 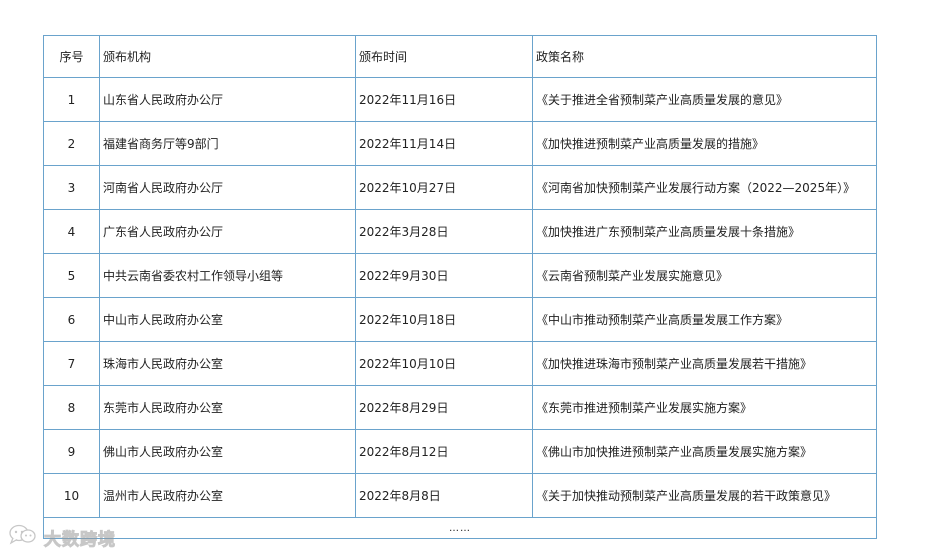 I want to click on cell-policy: 《东莞市推进预制菜产业发展实施方案》, so click(x=704, y=407).